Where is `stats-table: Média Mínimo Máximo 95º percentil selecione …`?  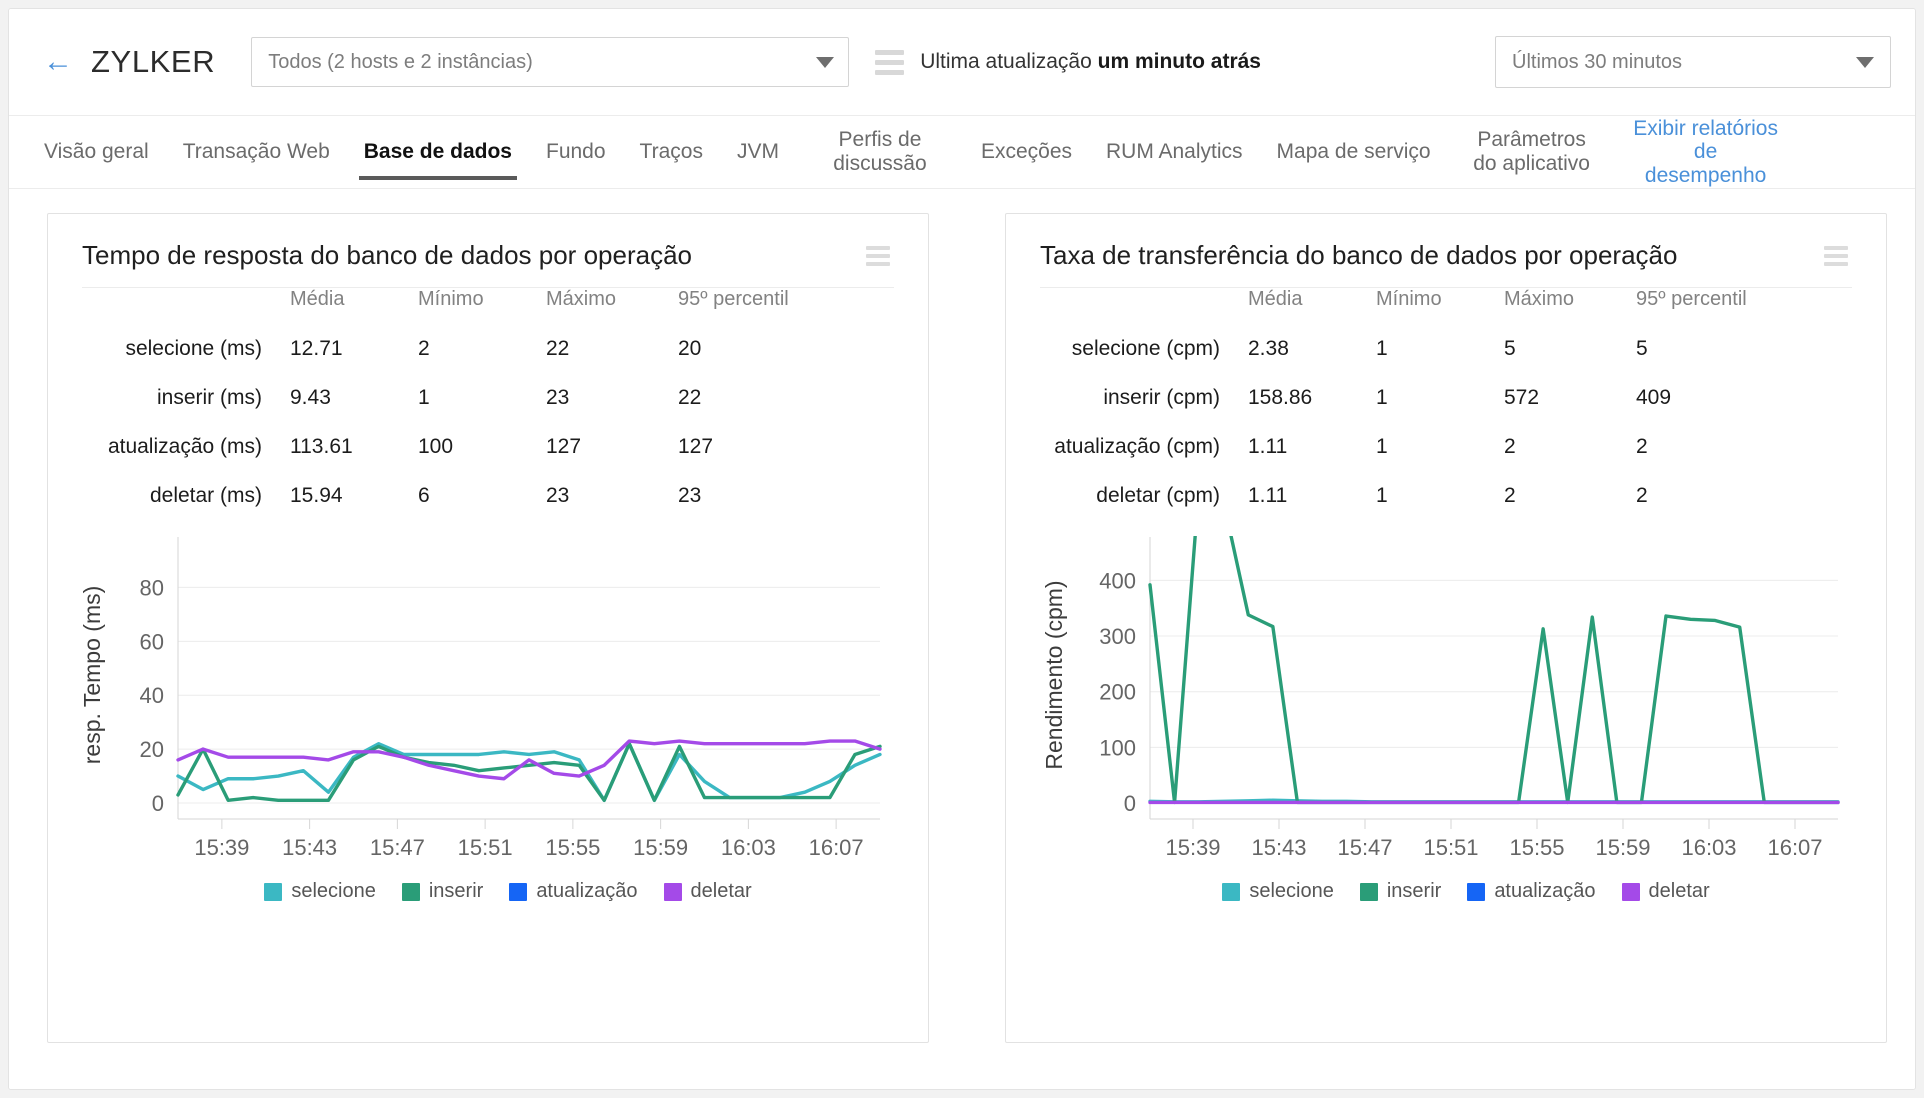 stats-table: Média Mínimo Máximo 95º percentil selecione … is located at coordinates (488, 410).